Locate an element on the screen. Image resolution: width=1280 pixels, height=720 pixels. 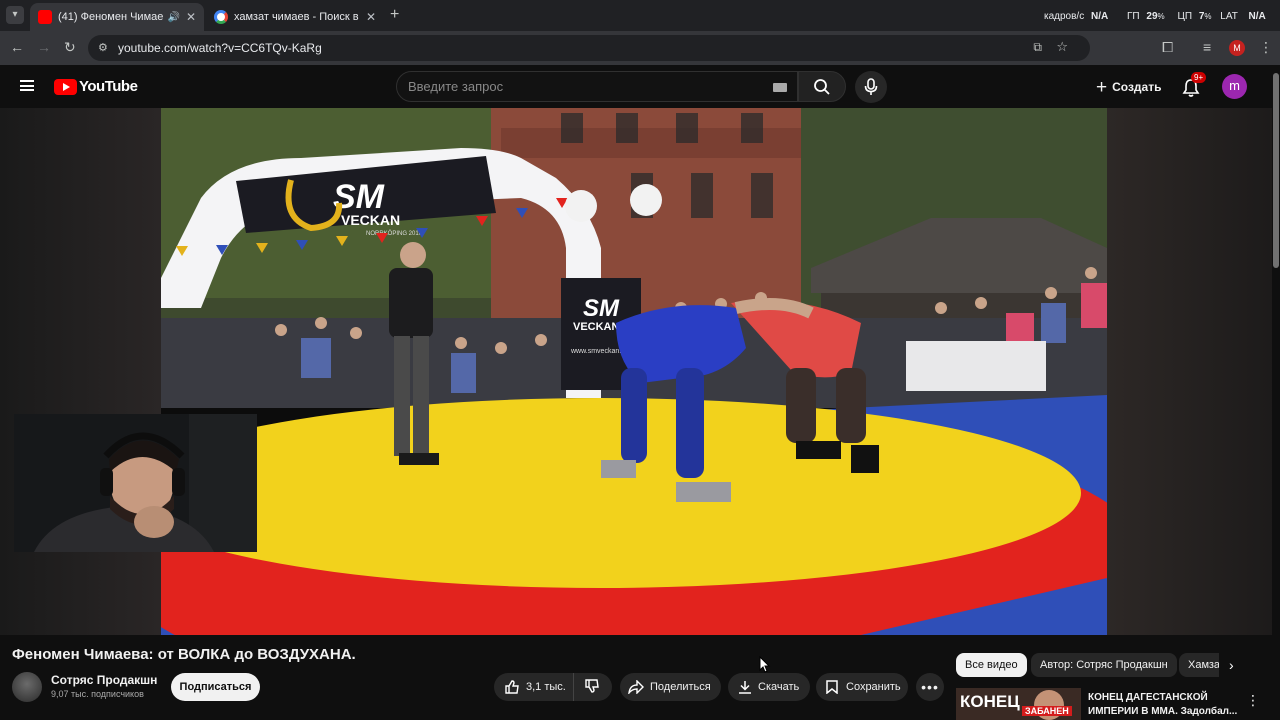
search-placeholder: Введите запрос is located at coordinates (456, 86).